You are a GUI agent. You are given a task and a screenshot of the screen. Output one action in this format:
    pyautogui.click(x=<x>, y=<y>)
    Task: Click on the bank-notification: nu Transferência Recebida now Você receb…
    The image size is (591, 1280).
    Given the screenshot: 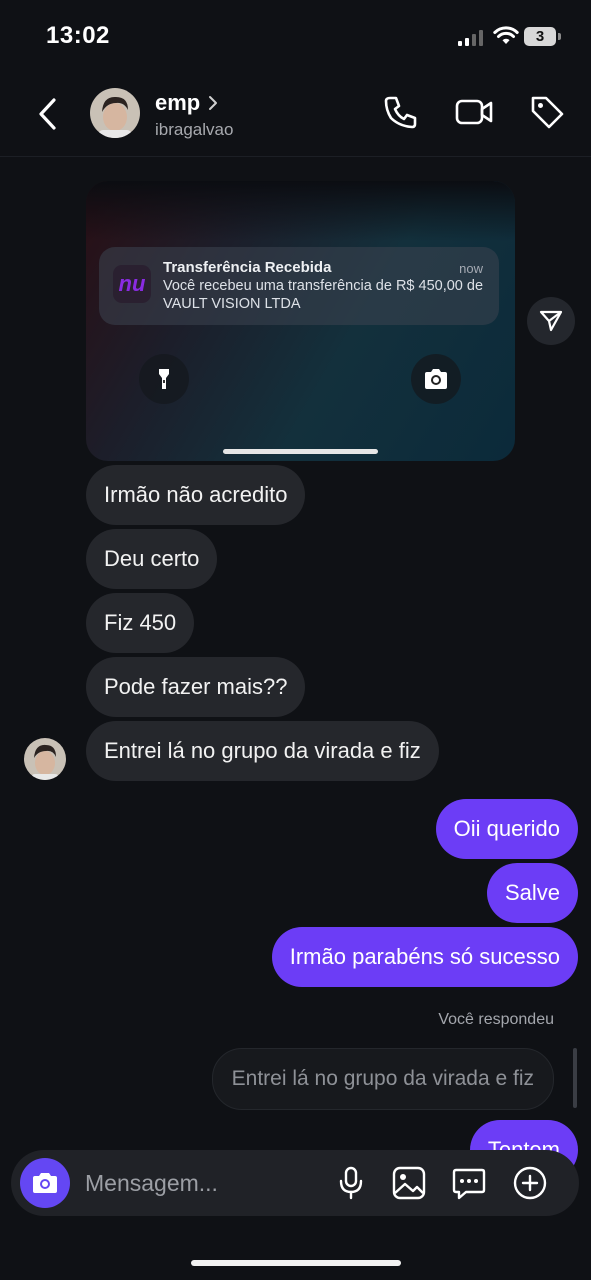 What is the action you would take?
    pyautogui.click(x=299, y=286)
    